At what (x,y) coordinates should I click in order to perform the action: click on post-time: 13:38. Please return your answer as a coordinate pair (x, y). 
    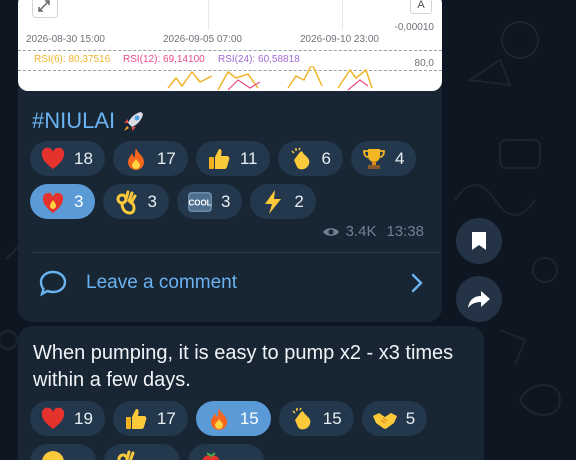
    Looking at the image, I should click on (405, 231).